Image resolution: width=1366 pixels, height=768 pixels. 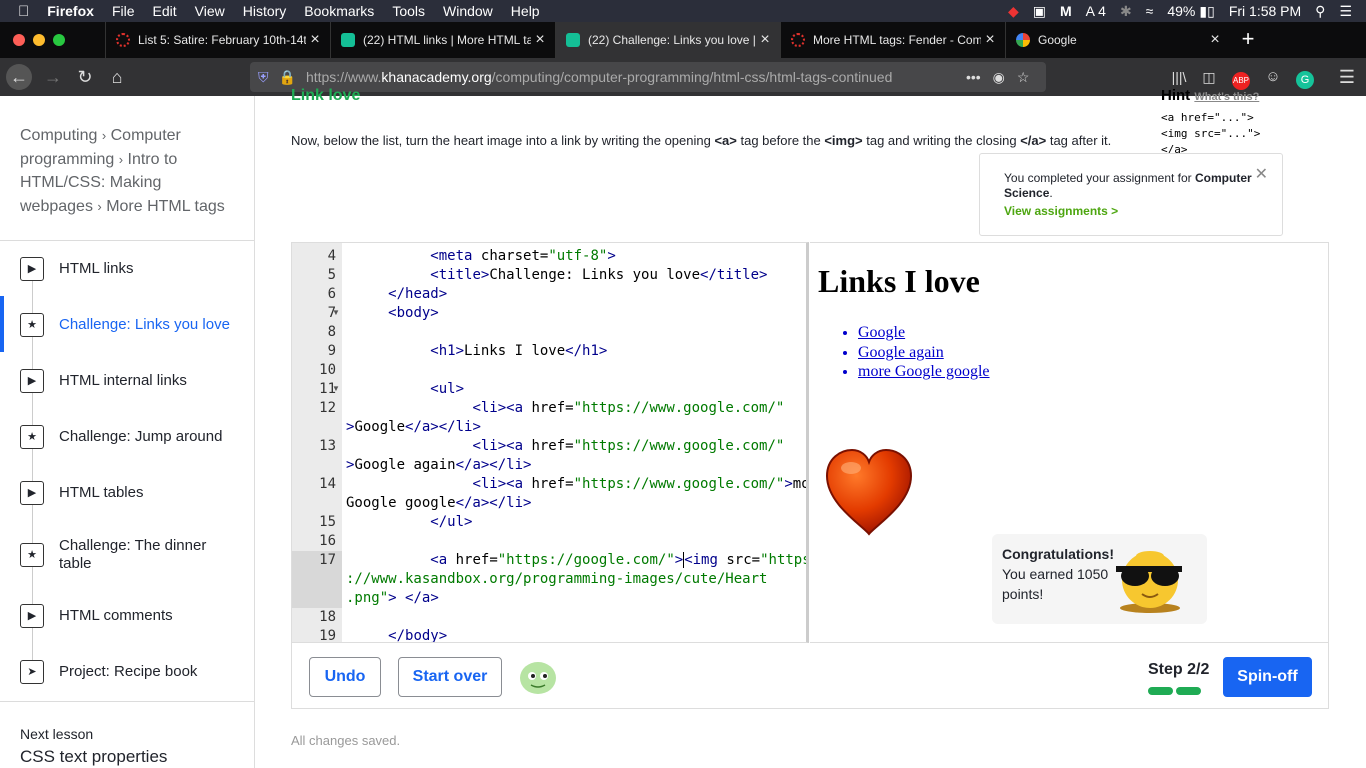 What do you see at coordinates (70, 11) in the screenshot?
I see `app-menu: Firefox` at bounding box center [70, 11].